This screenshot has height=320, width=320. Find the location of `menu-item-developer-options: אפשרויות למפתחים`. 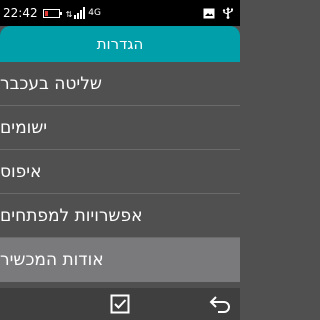

menu-item-developer-options: אפשרויות למפתחים is located at coordinates (120, 216).